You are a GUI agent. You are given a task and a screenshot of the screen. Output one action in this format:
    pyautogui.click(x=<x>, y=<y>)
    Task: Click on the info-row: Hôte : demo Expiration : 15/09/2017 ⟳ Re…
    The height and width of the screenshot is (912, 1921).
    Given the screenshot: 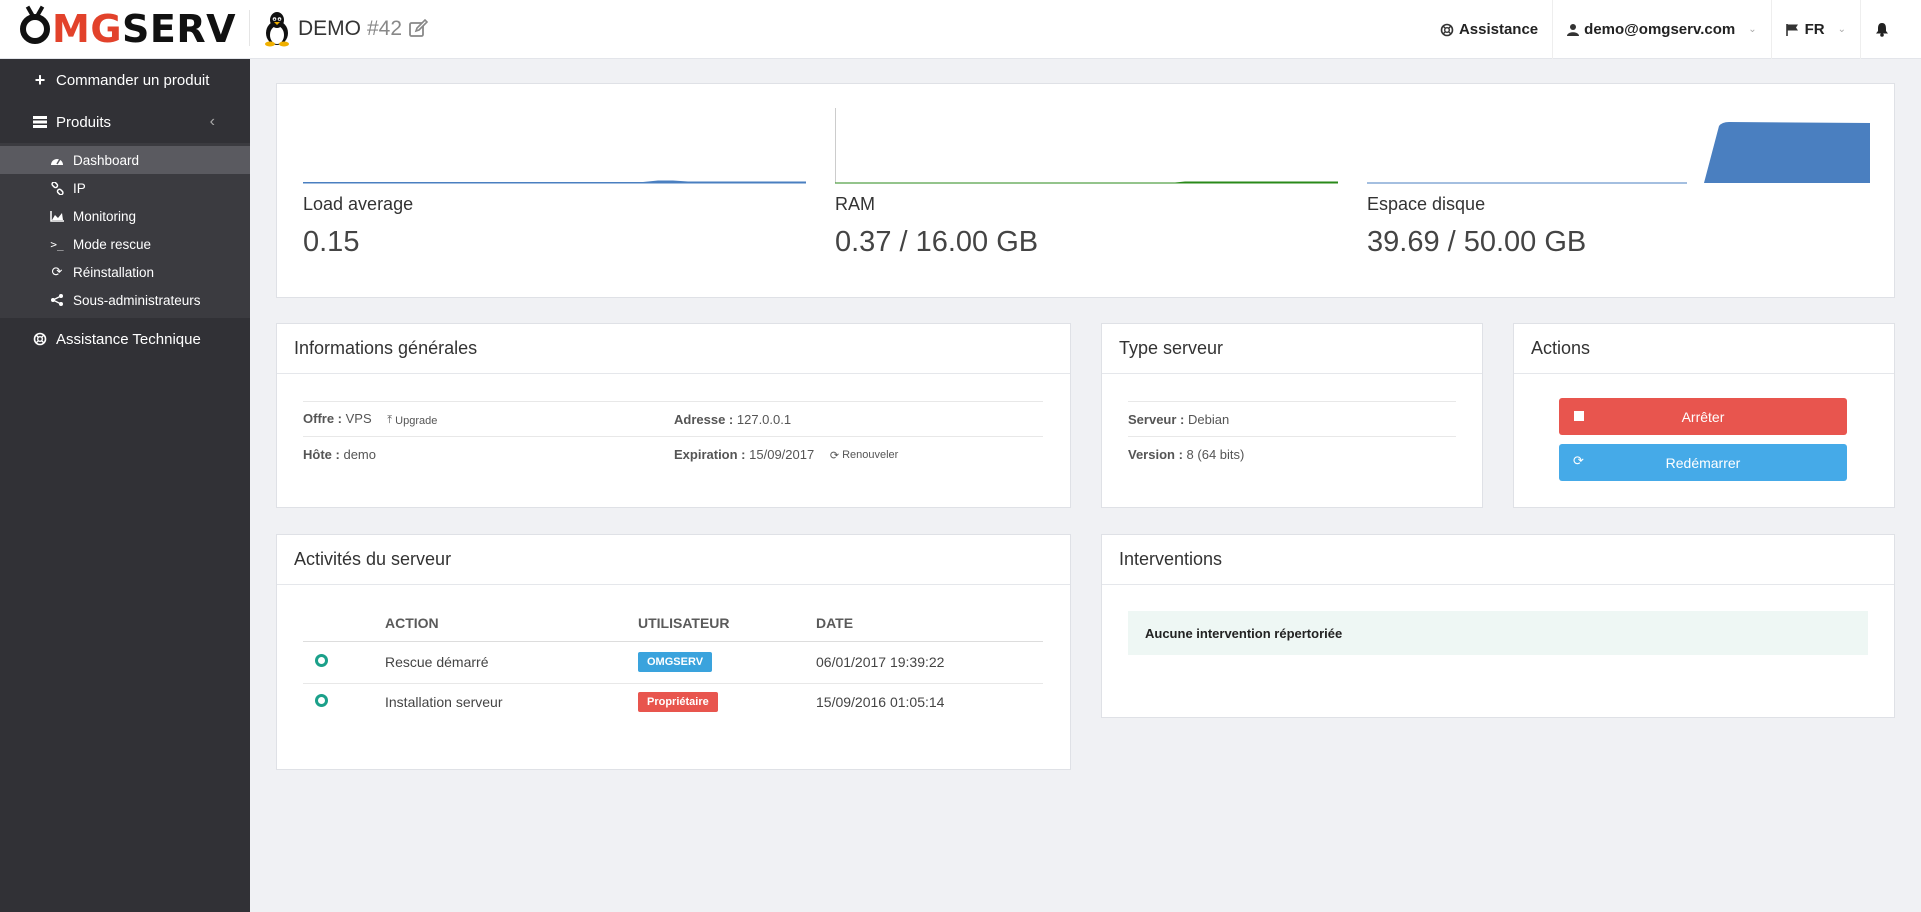 What is the action you would take?
    pyautogui.click(x=673, y=453)
    